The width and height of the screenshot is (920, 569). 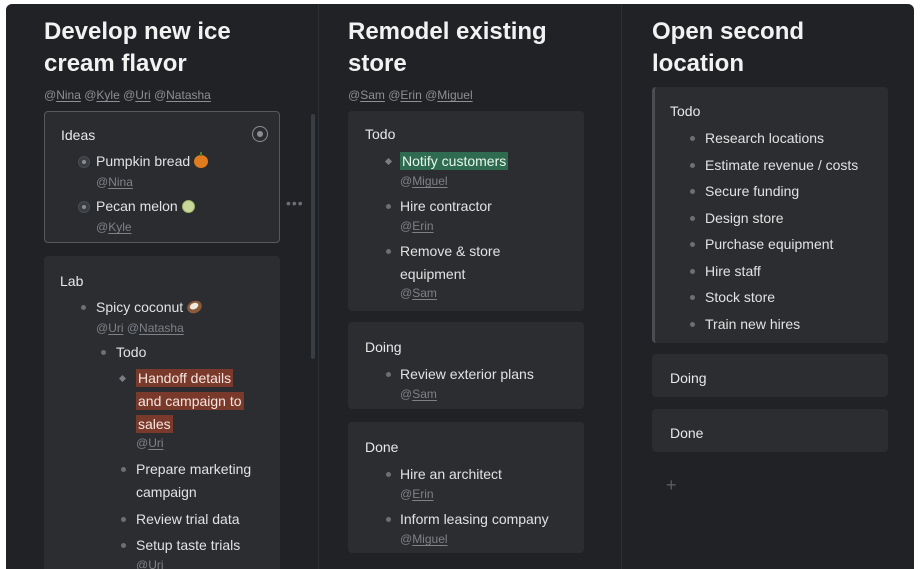 I want to click on list-item: Hire contractor, so click(x=446, y=206).